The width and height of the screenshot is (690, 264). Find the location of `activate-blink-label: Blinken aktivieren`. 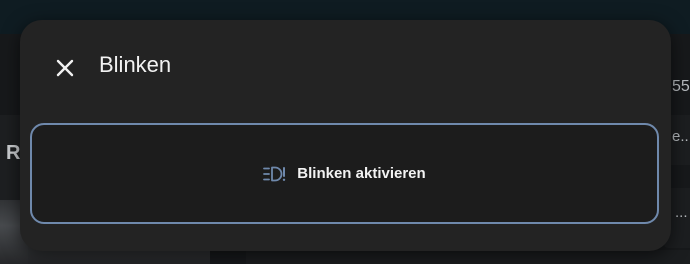

activate-blink-label: Blinken aktivieren is located at coordinates (361, 173).